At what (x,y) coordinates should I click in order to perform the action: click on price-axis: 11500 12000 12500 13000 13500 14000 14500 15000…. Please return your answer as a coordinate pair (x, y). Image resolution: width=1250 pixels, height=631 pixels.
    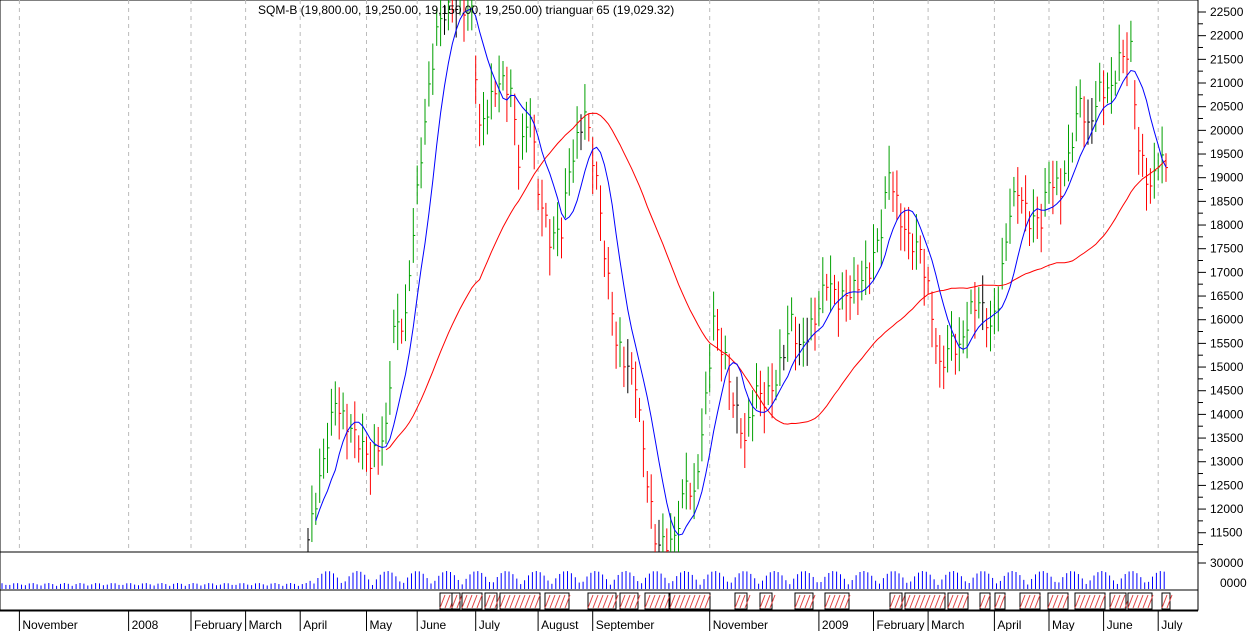
    Looking at the image, I should click on (1221, 275).